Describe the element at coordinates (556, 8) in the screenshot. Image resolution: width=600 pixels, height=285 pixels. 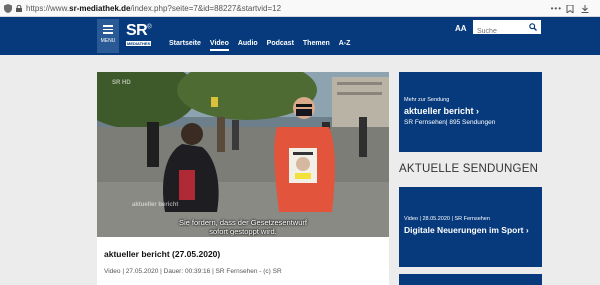
I see `page-actions-menu: •••` at that location.